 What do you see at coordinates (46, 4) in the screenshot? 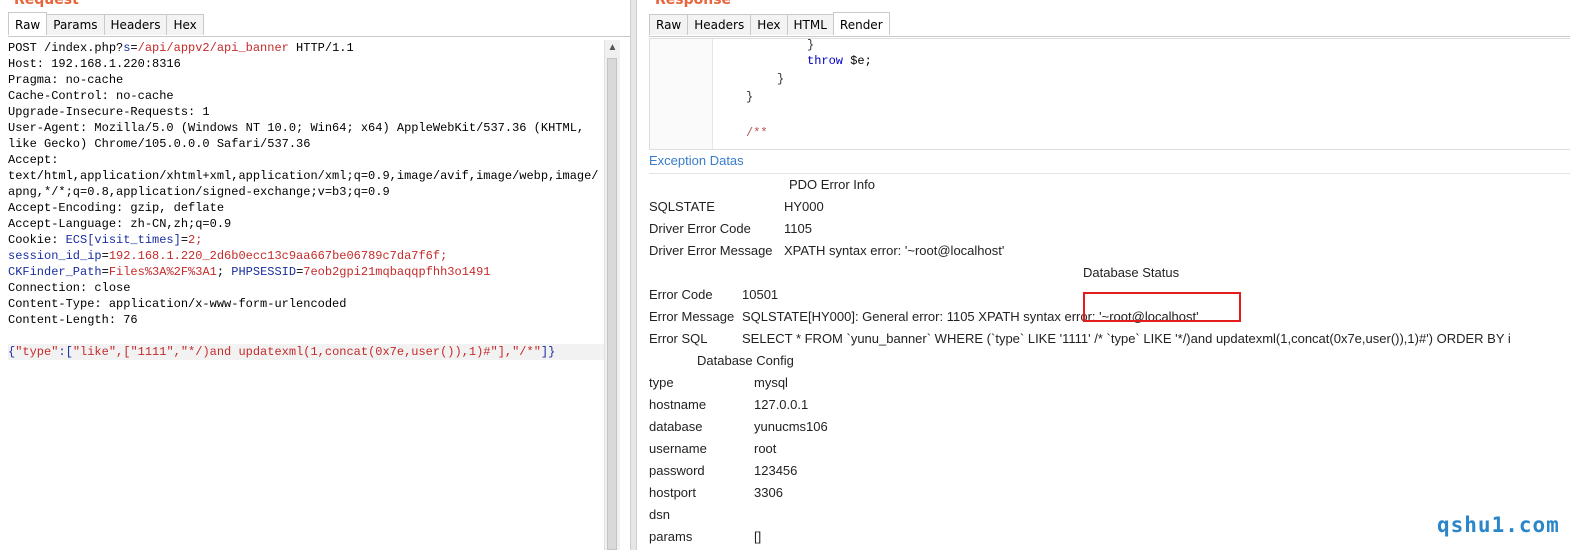
I see `request-title: Request` at bounding box center [46, 4].